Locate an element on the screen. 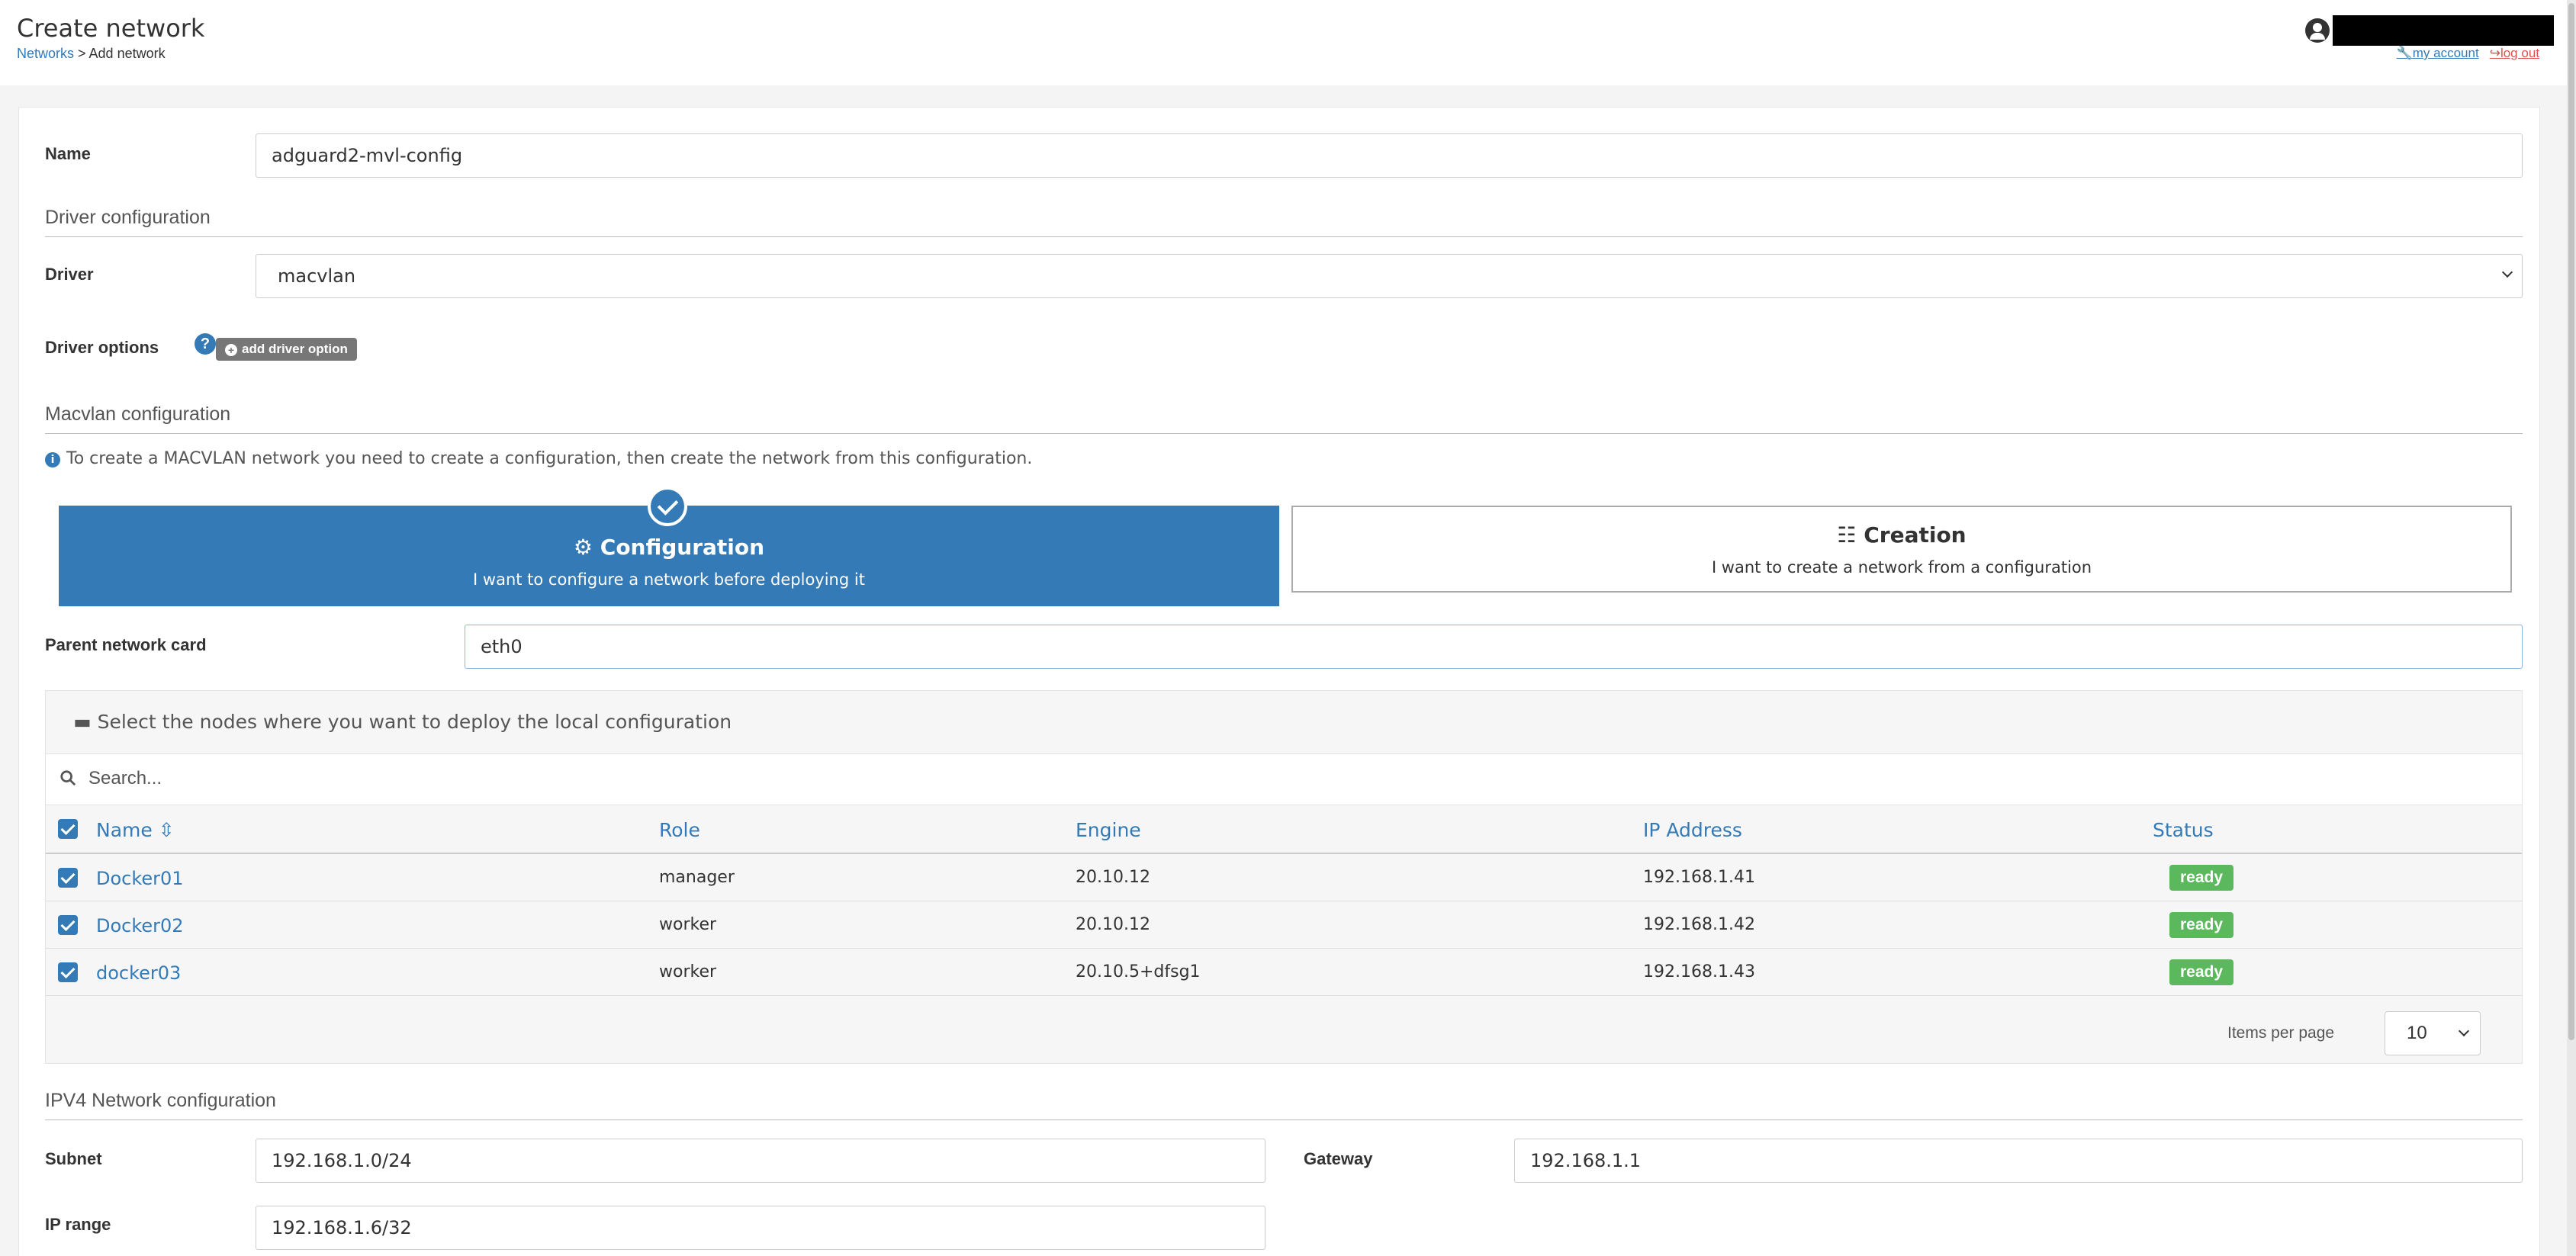 The width and height of the screenshot is (2576, 1256). column-header-ip: IP Address is located at coordinates (1692, 830).